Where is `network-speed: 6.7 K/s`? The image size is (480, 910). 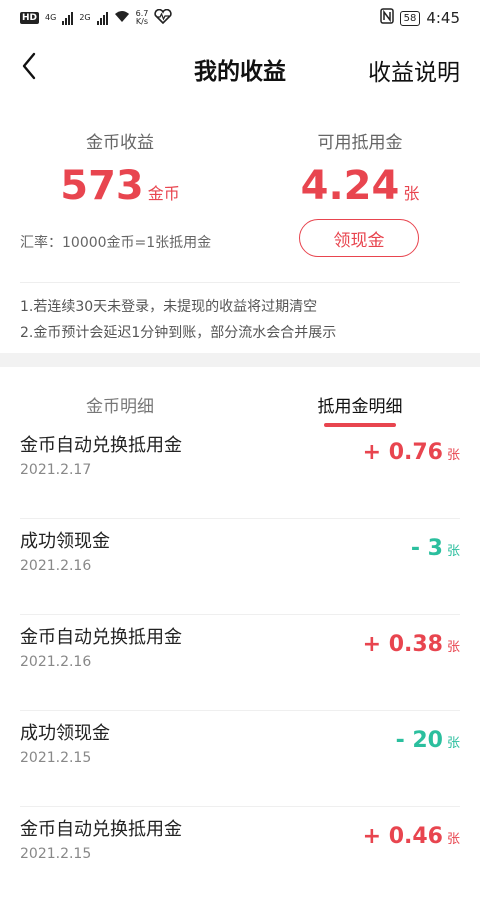 network-speed: 6.7 K/s is located at coordinates (142, 18).